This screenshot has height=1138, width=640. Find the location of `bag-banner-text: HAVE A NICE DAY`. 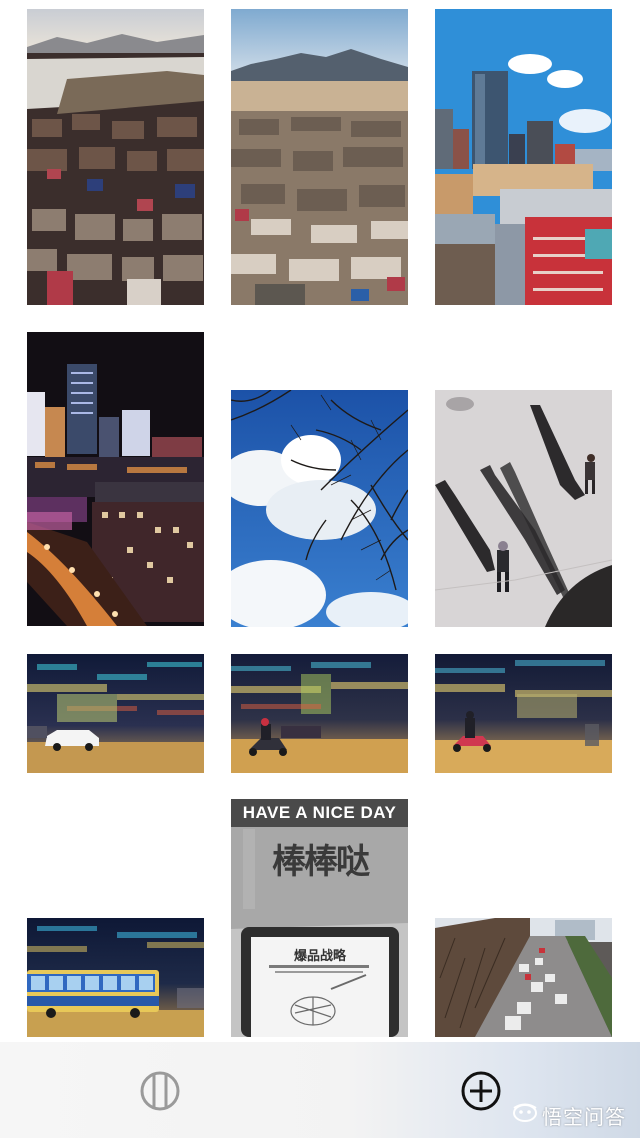

bag-banner-text: HAVE A NICE DAY is located at coordinates (319, 812).